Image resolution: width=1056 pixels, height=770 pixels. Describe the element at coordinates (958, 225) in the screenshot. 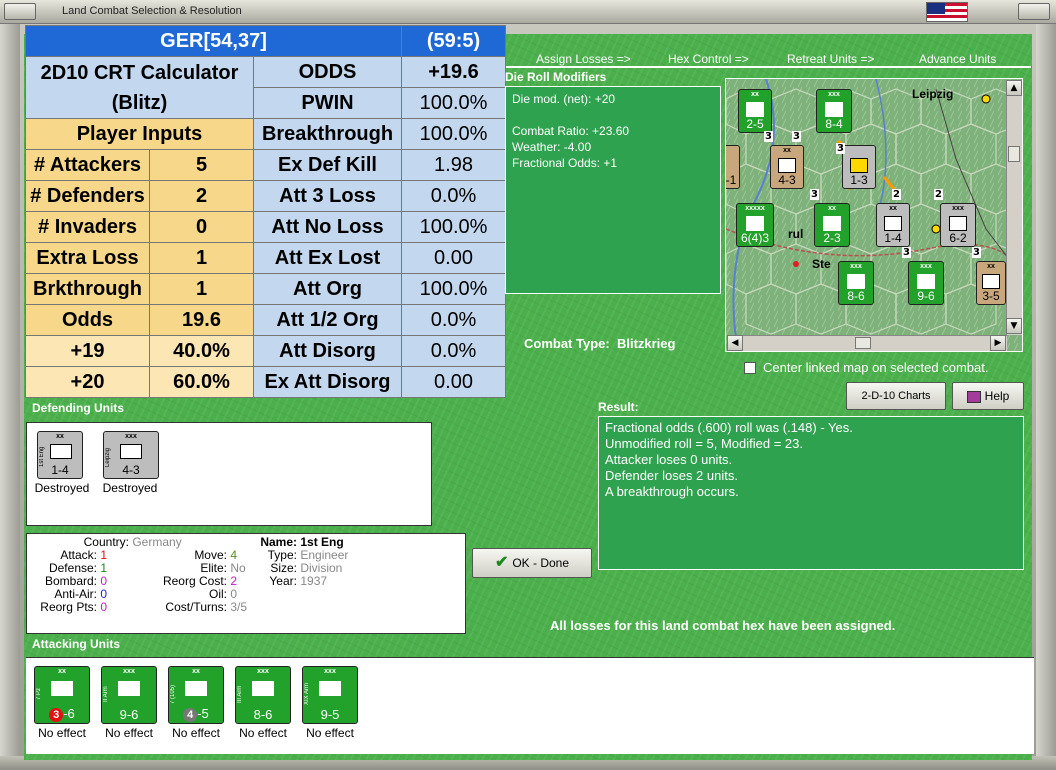

I see `map-unit-counter: xxx 6-2` at that location.